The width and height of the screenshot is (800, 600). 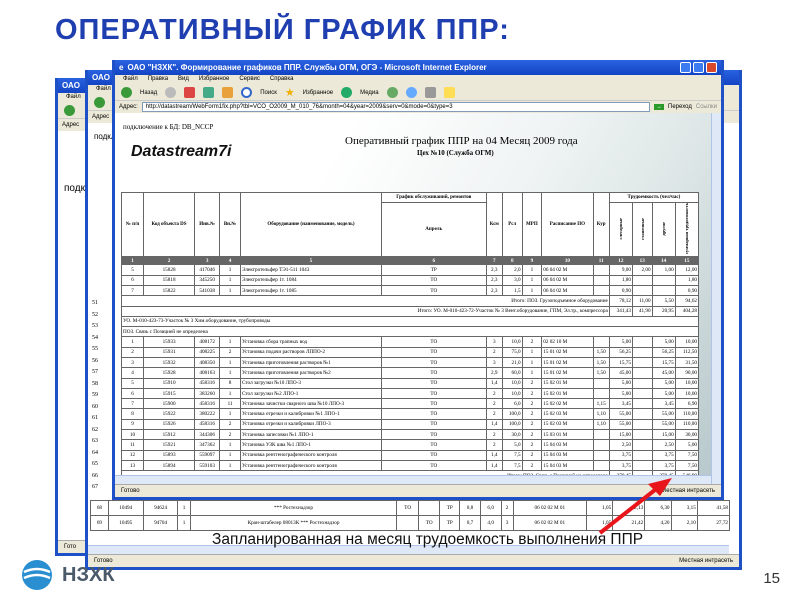 I want to click on page-number: 15, so click(x=771, y=578).